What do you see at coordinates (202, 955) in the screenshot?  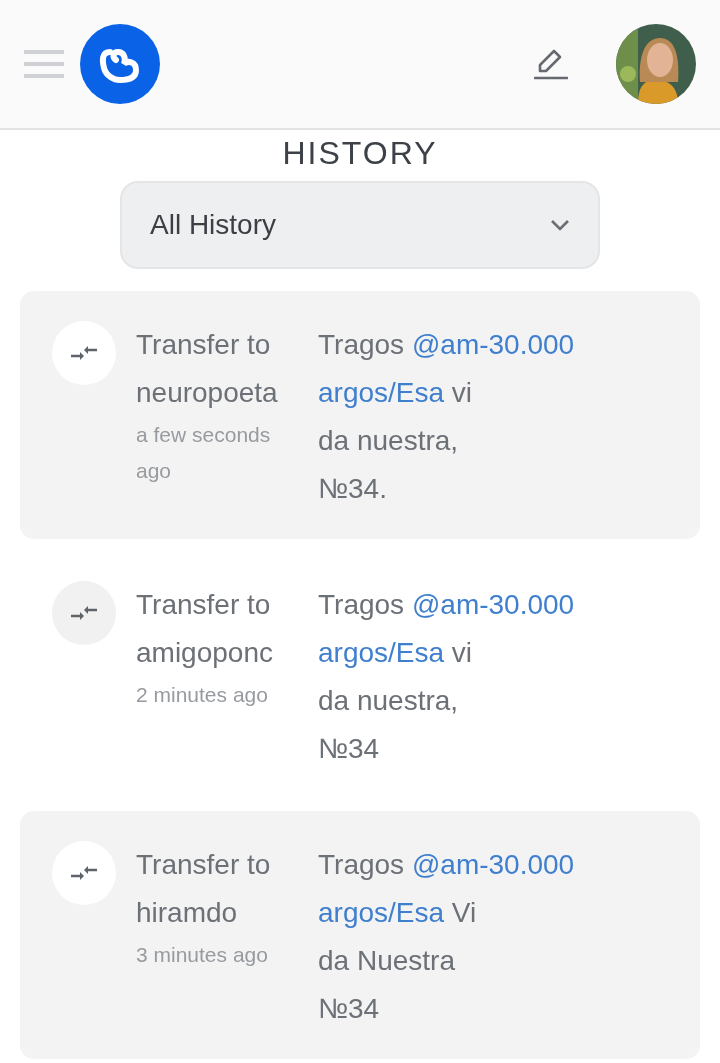 I see `timestamp: 3 minutes ago` at bounding box center [202, 955].